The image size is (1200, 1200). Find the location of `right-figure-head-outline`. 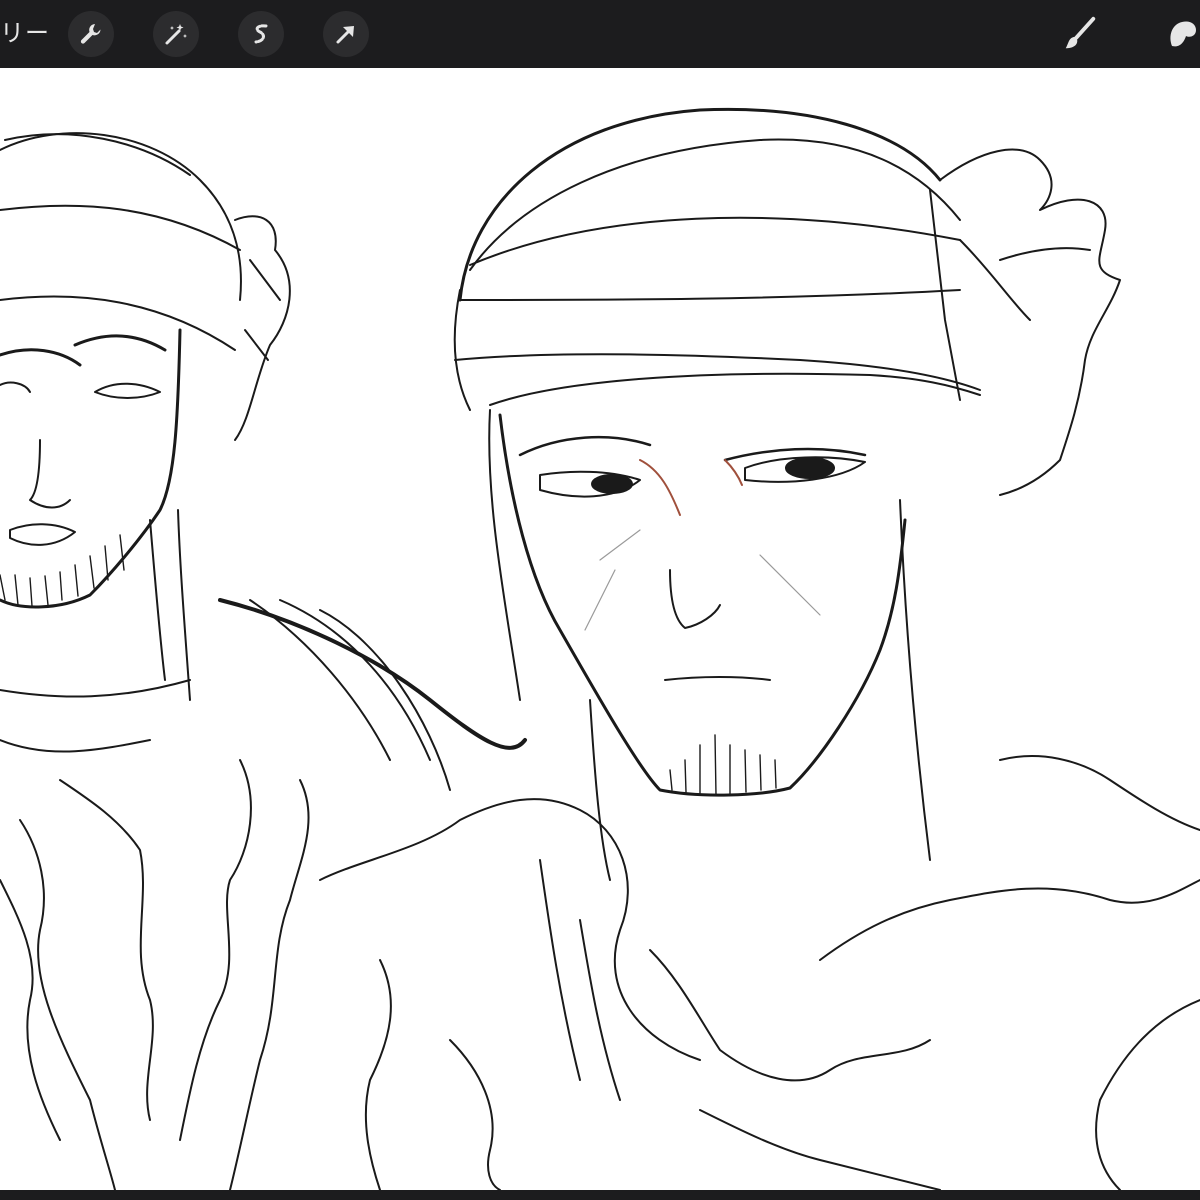

right-figure-head-outline is located at coordinates (700, 204).